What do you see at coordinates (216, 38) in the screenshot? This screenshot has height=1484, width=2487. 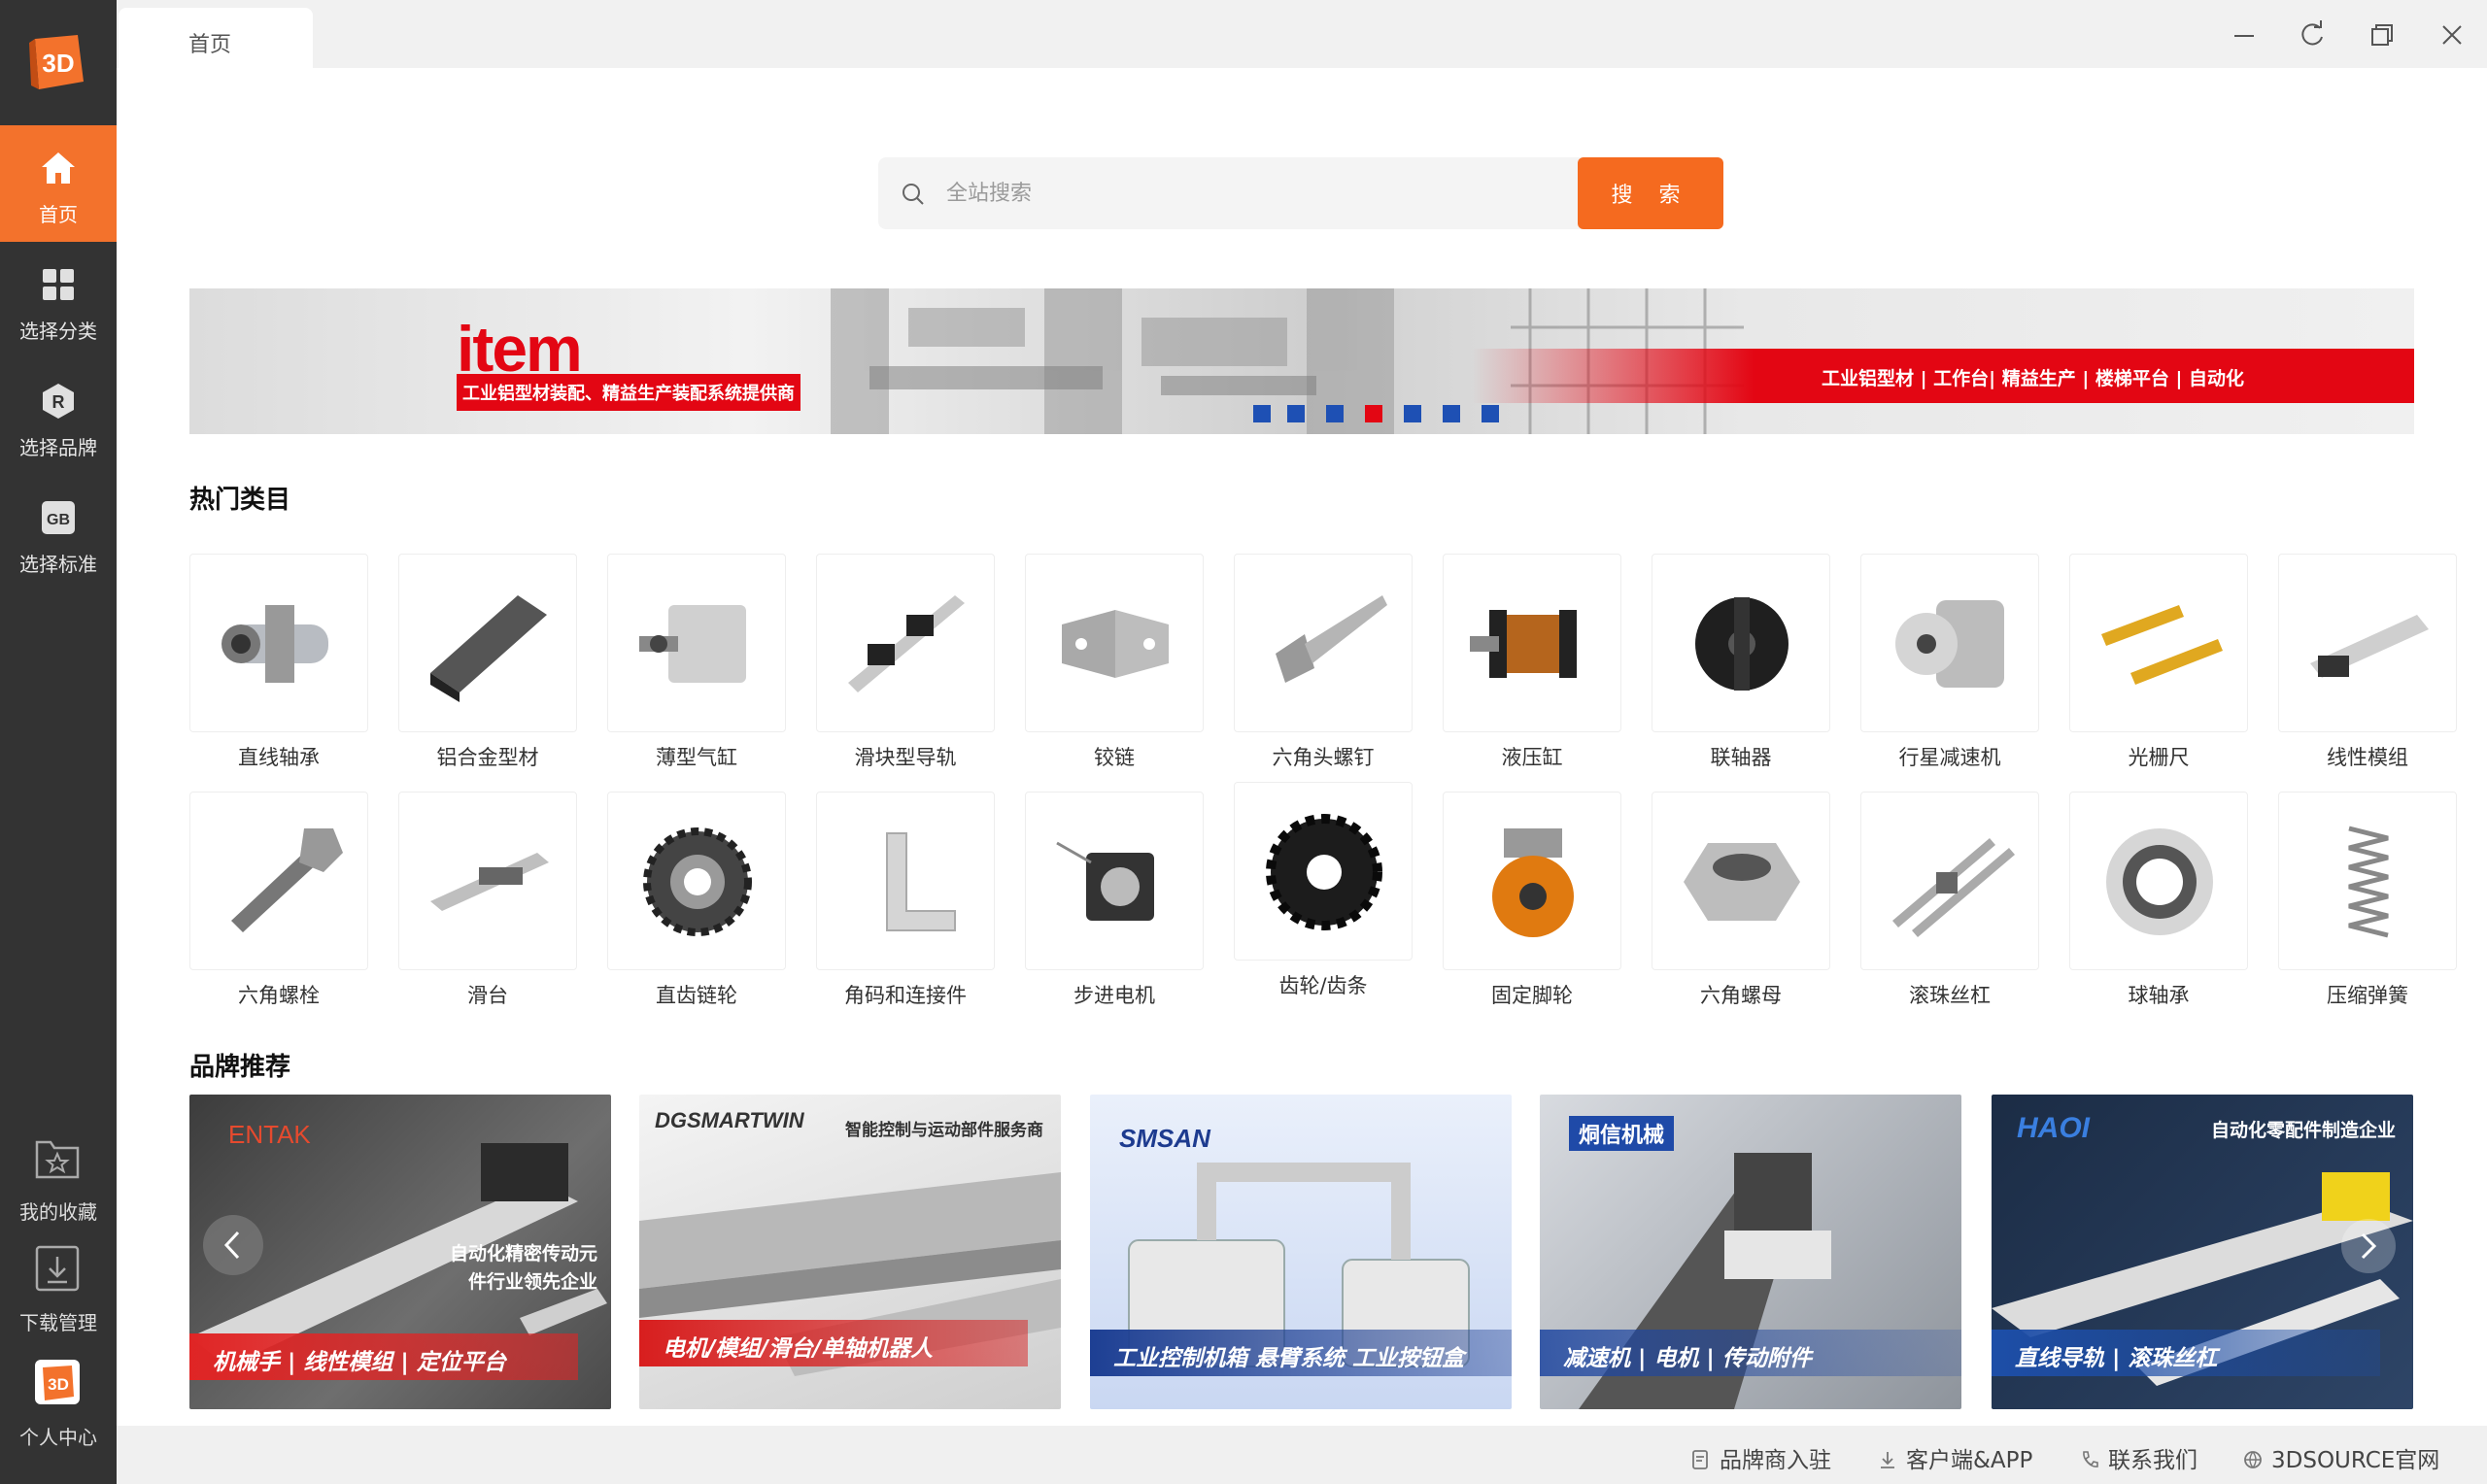 I see `tab-home: 首页` at bounding box center [216, 38].